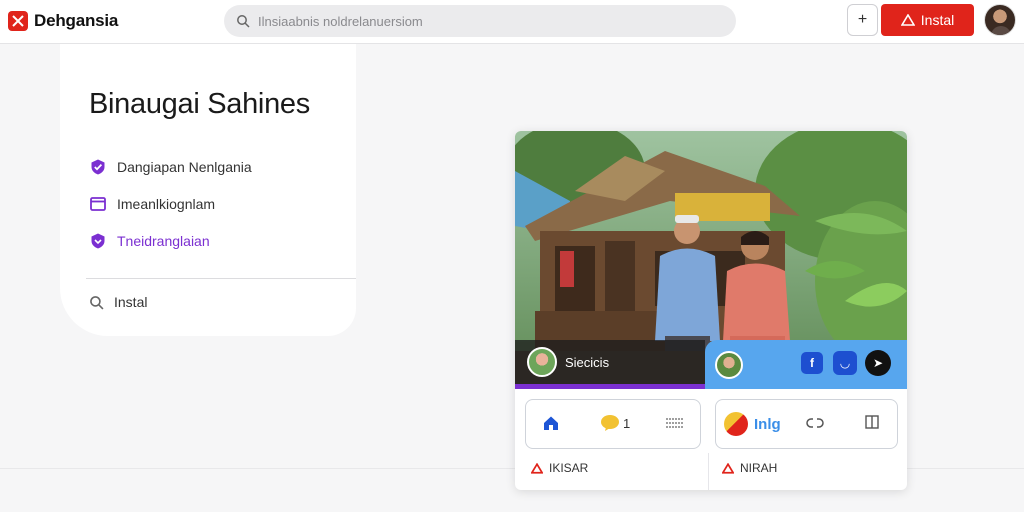  I want to click on menu-item-1: Imeanlkiognlam, so click(152, 204).